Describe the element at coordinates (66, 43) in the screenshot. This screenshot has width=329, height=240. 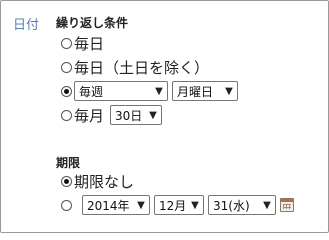
I see `radio-daily` at that location.